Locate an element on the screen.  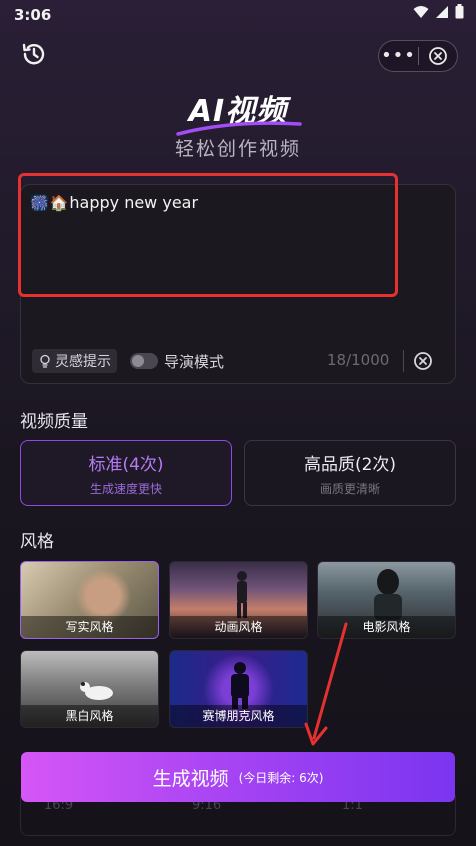
battery-icon is located at coordinates (459, 11).